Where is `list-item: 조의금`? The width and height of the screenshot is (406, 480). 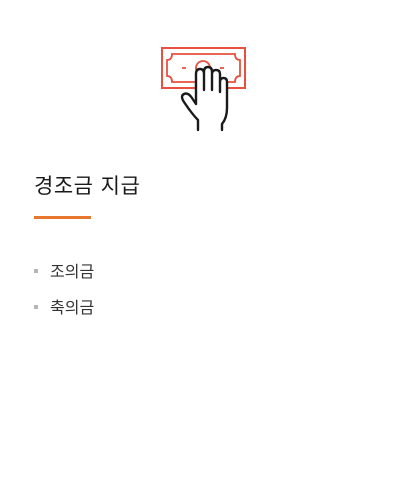
list-item: 조의금 is located at coordinates (64, 270).